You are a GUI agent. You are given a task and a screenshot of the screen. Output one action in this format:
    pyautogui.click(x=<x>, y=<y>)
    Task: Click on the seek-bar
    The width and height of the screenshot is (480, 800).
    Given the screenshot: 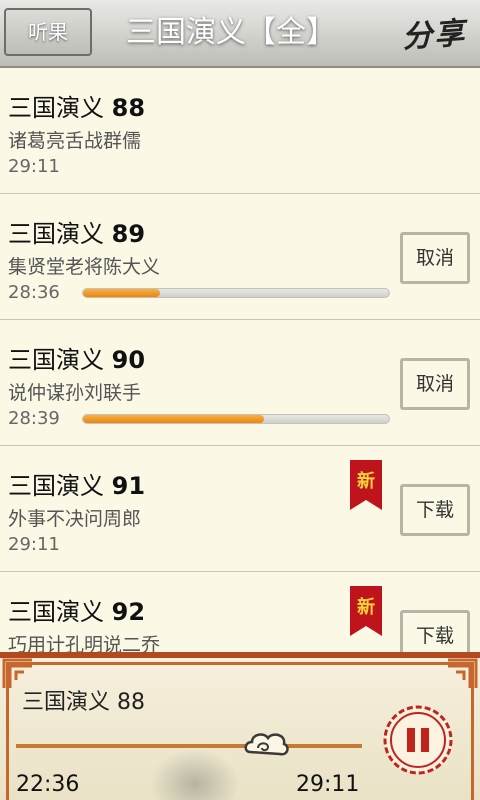 What is the action you would take?
    pyautogui.click(x=189, y=746)
    